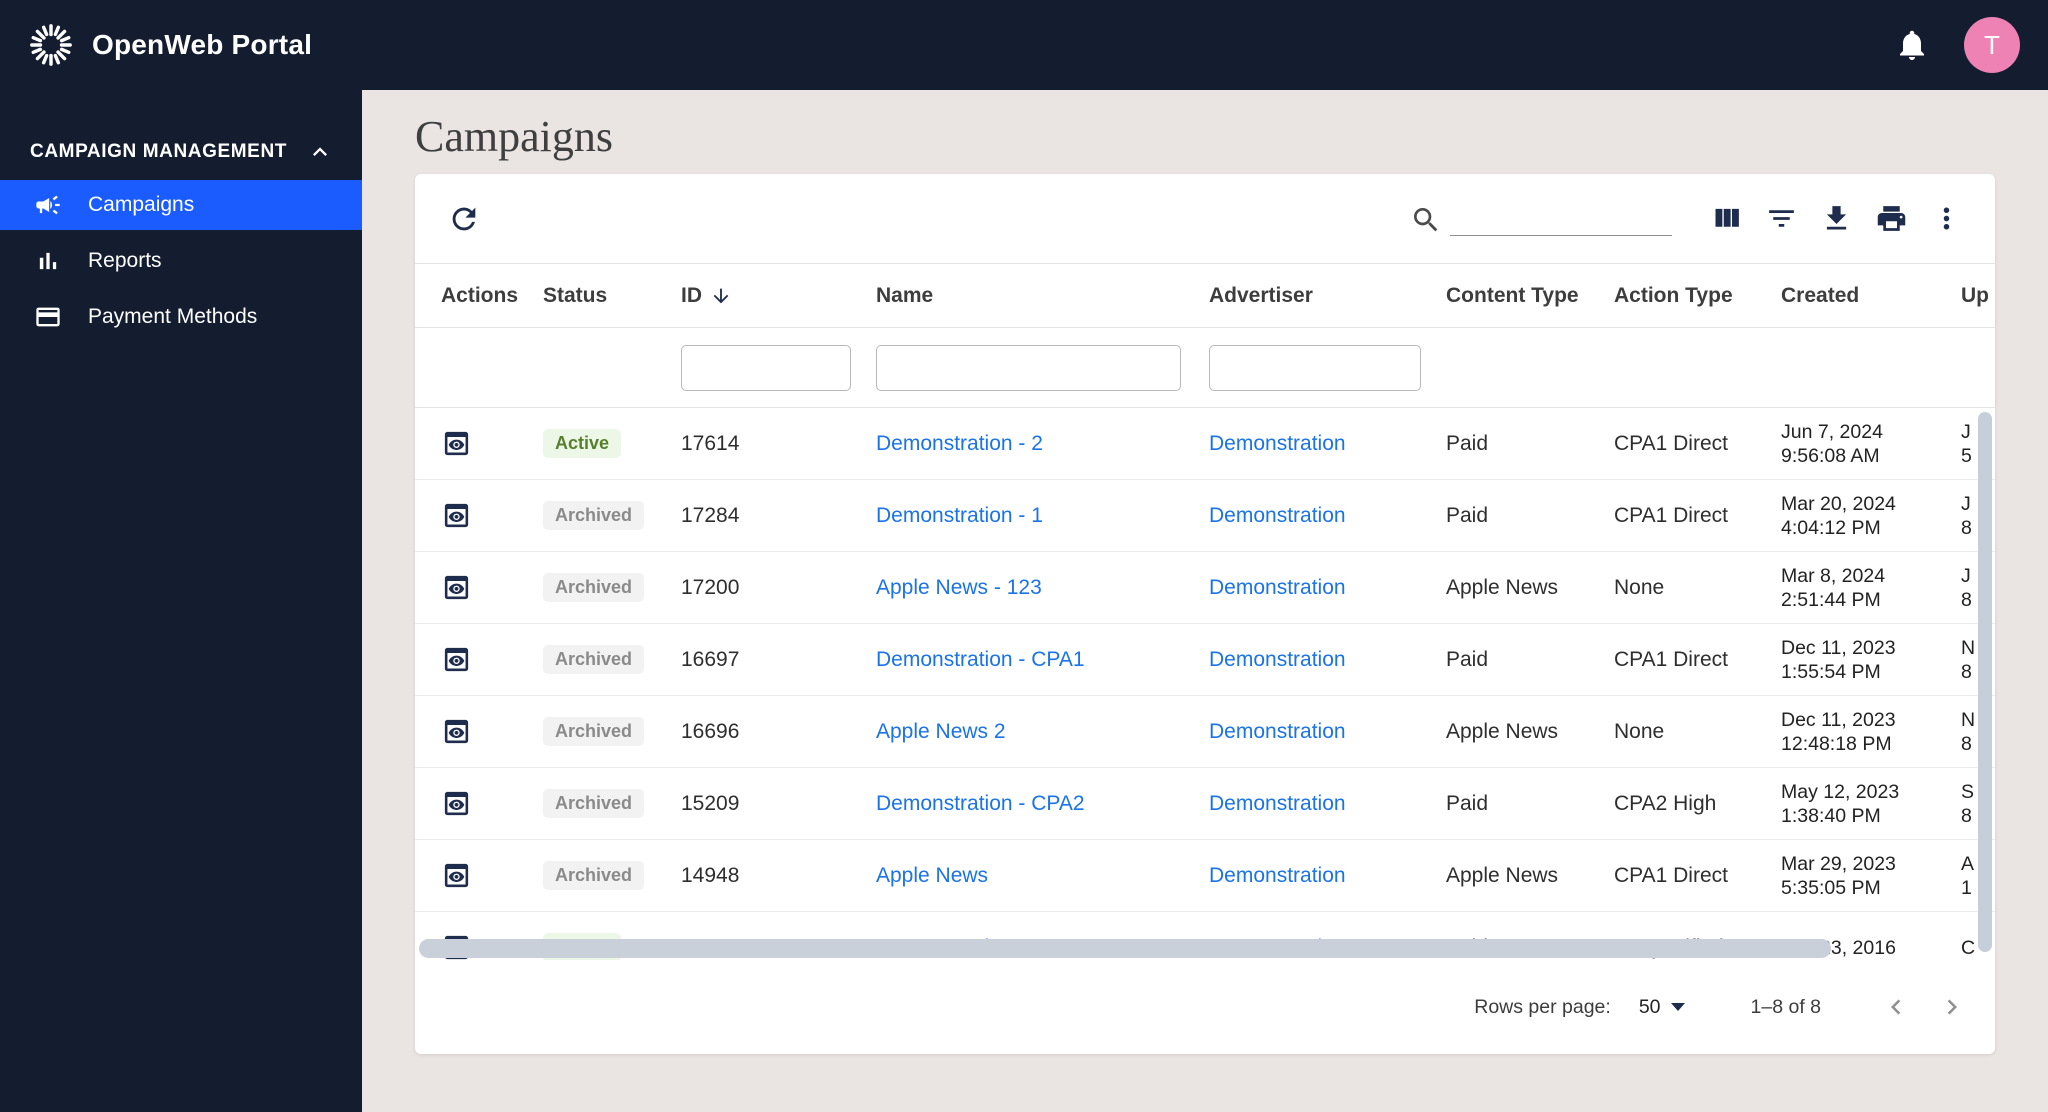 Image resolution: width=2048 pixels, height=1112 pixels. I want to click on status-chip: Active, so click(582, 443).